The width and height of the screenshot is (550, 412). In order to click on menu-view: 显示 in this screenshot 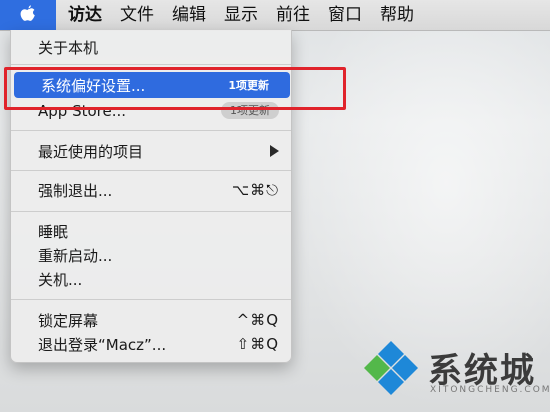, I will do `click(241, 15)`.